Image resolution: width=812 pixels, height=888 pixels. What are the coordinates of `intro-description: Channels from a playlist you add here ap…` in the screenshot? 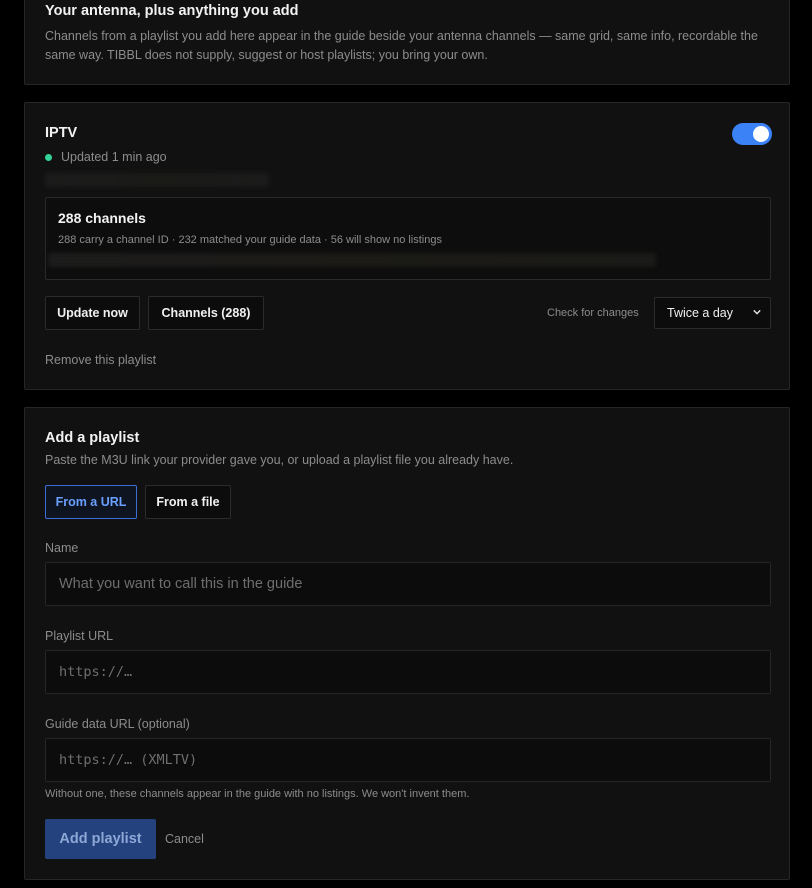 It's located at (401, 45).